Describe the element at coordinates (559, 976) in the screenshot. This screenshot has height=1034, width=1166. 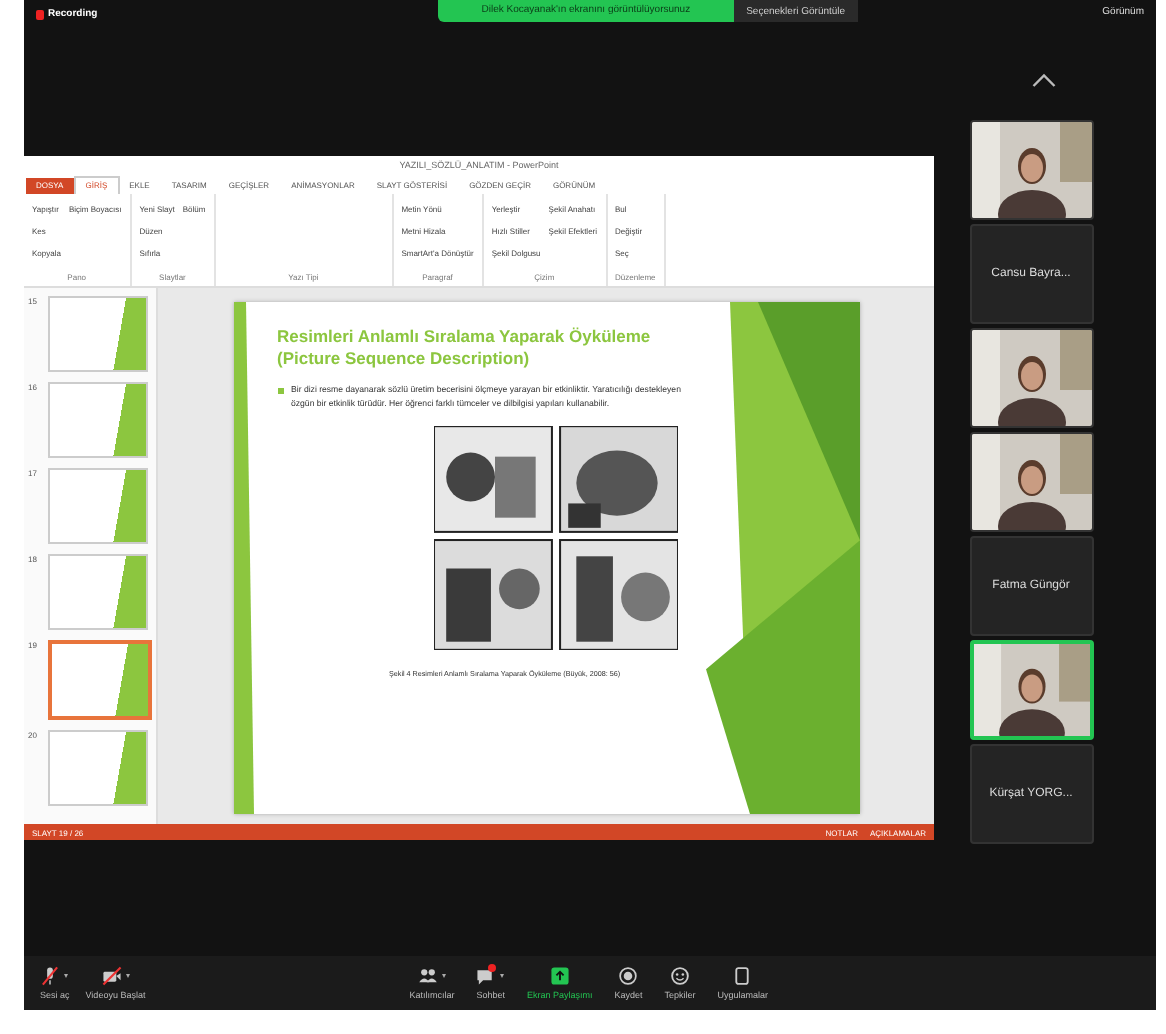
I see `share-screen-icon` at that location.